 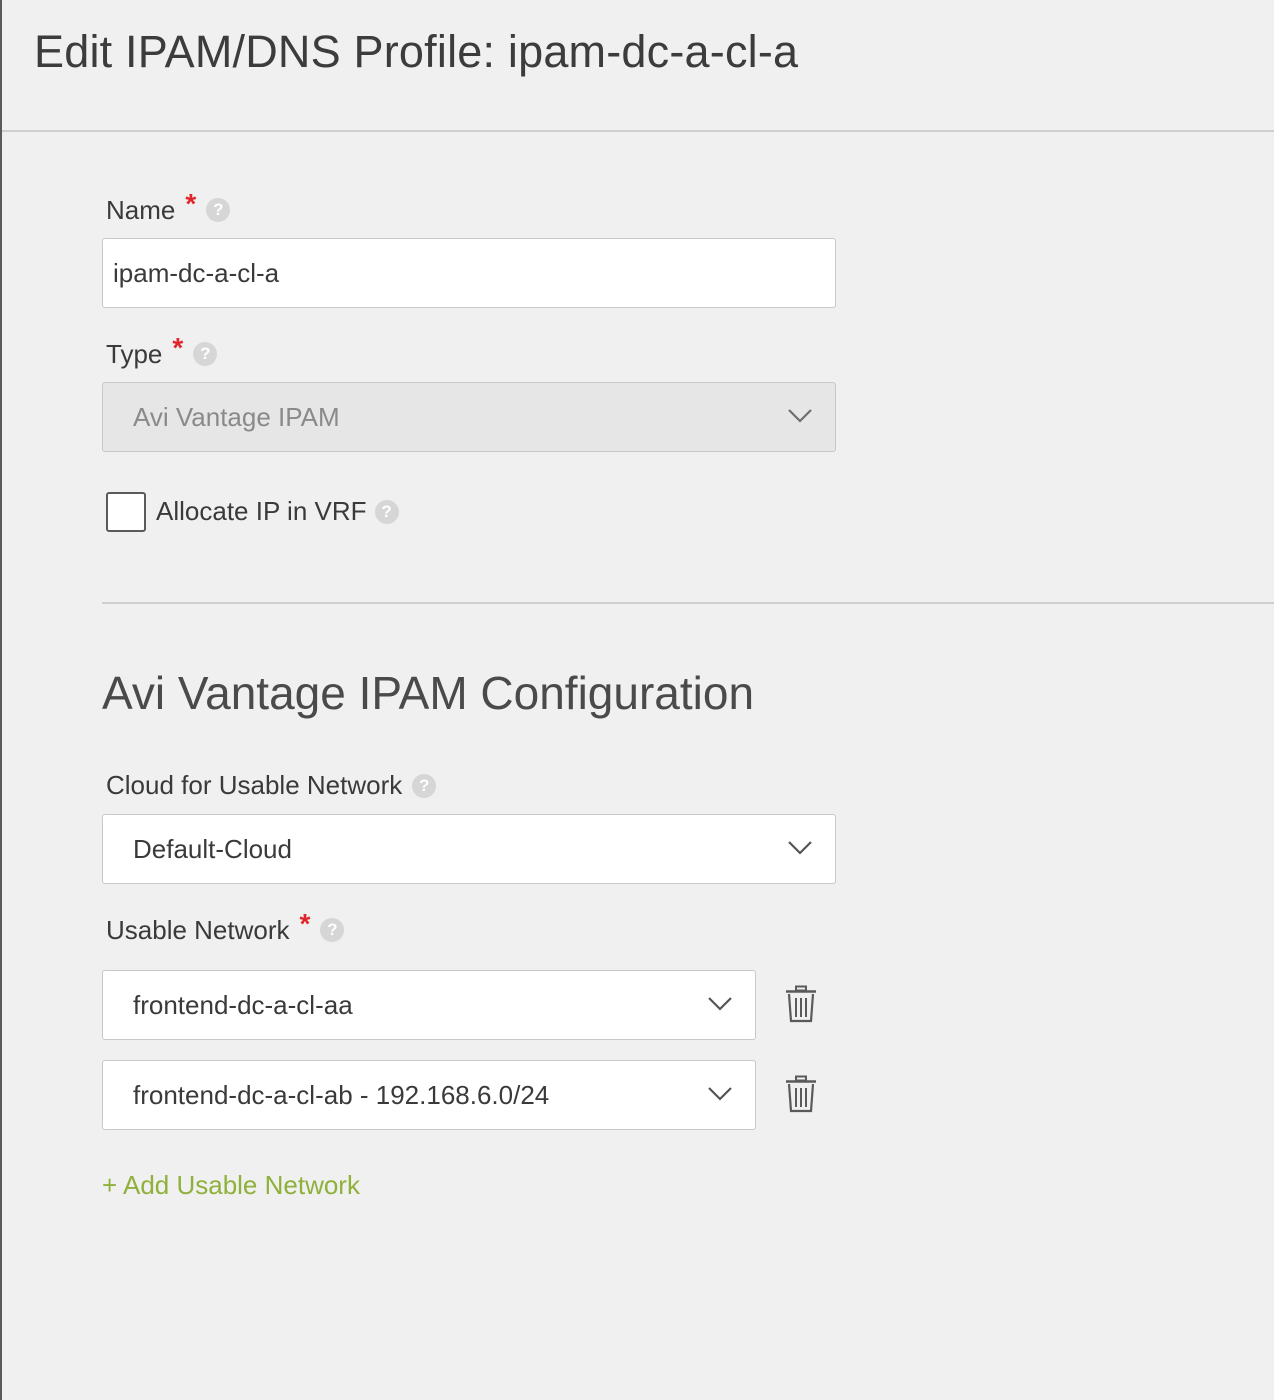 I want to click on section-divider, so click(x=688, y=603).